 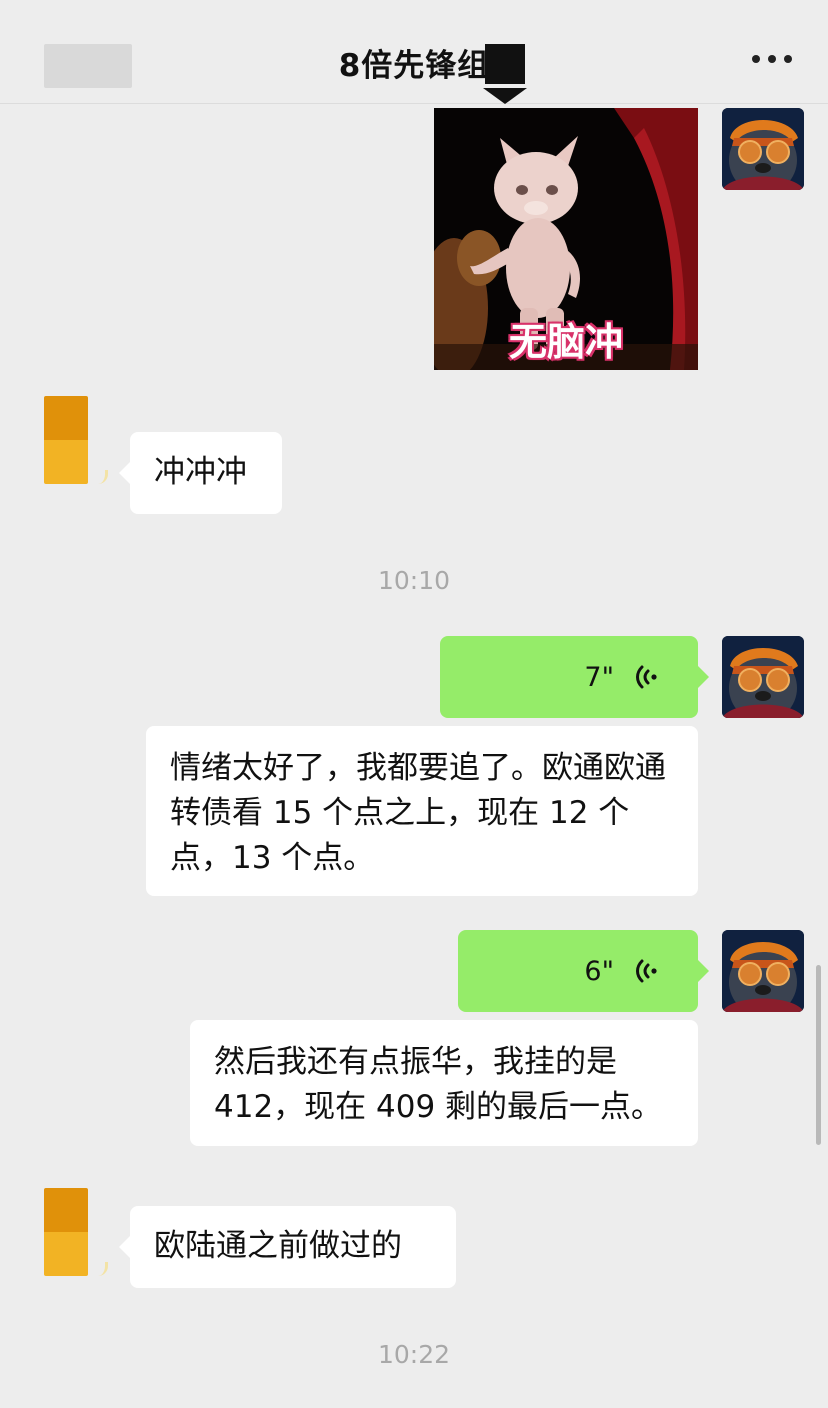 I want to click on message-text: 欧陆通之前做过的, so click(x=278, y=1246).